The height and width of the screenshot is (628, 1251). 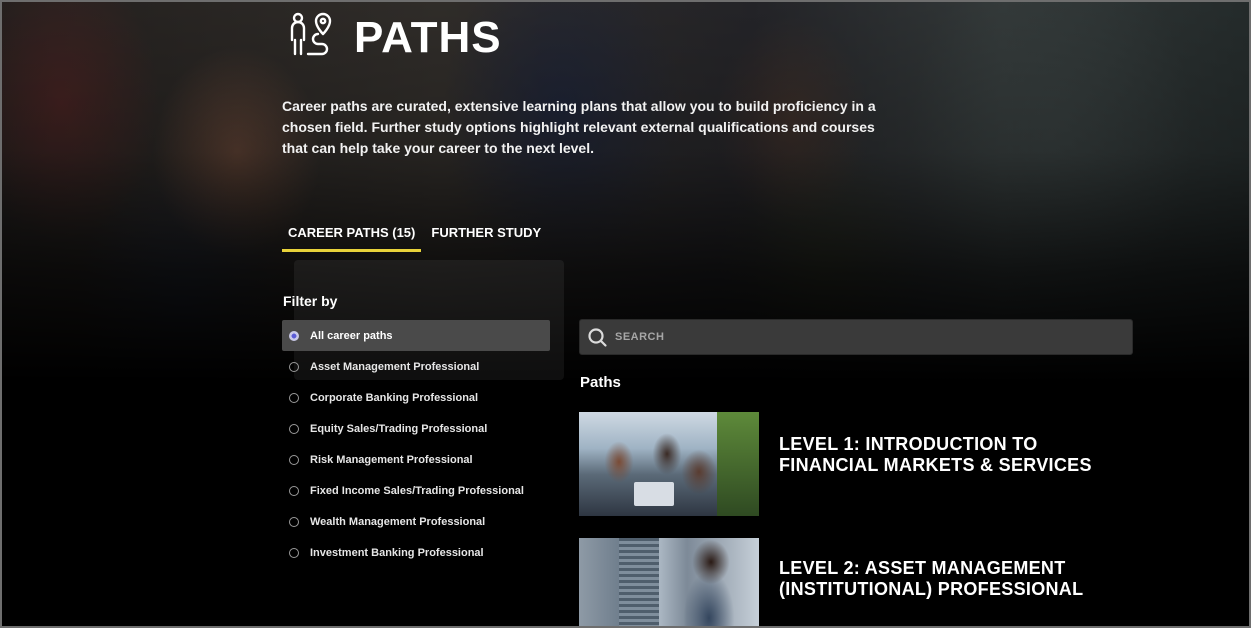 What do you see at coordinates (395, 366) in the screenshot?
I see `filter-option-label: Asset Management Professional` at bounding box center [395, 366].